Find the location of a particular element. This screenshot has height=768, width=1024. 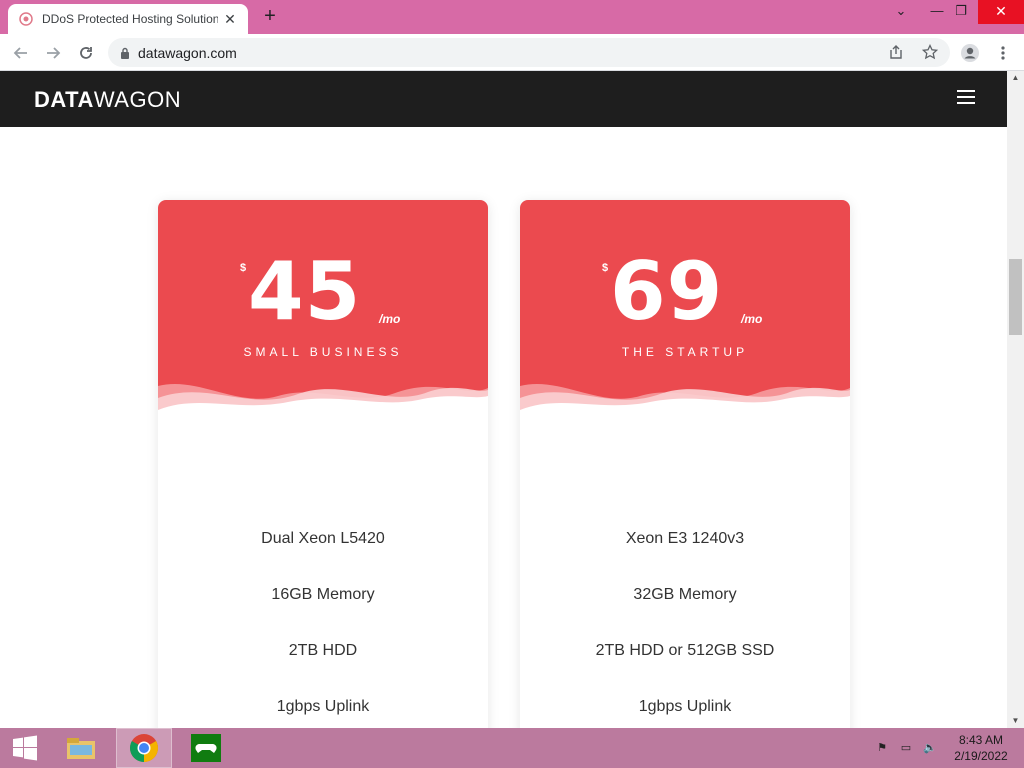

tab-close-icon: ✕ is located at coordinates (230, 19).